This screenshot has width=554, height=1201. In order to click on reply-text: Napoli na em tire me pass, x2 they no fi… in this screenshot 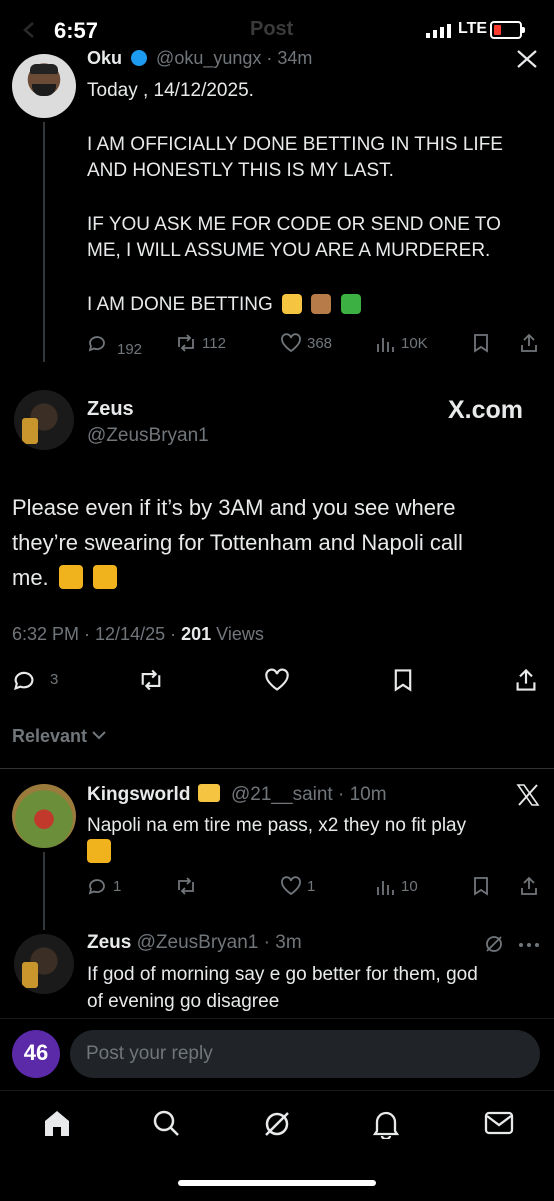, I will do `click(276, 840)`.